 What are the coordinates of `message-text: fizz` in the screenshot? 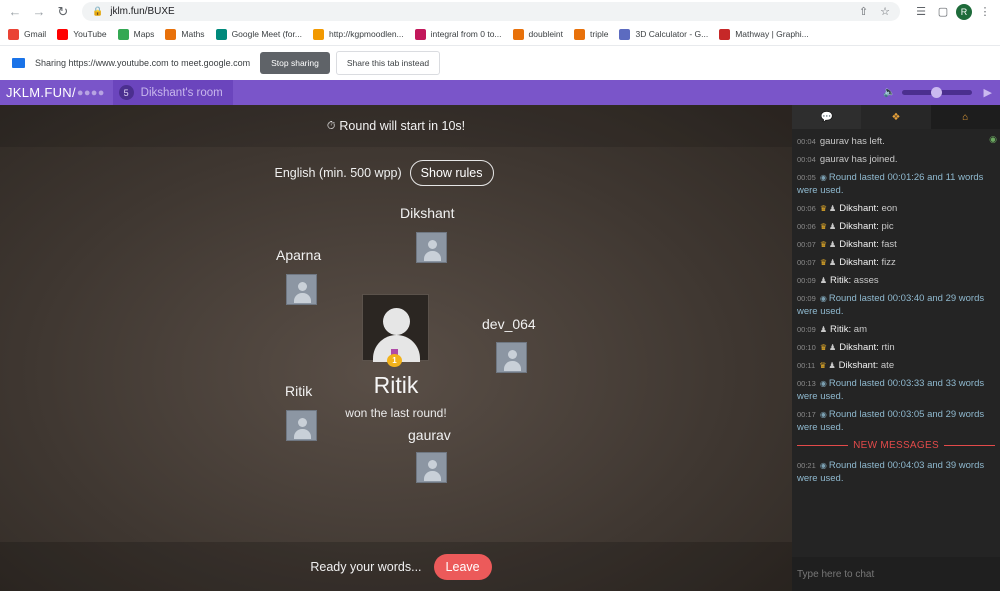 It's located at (888, 262).